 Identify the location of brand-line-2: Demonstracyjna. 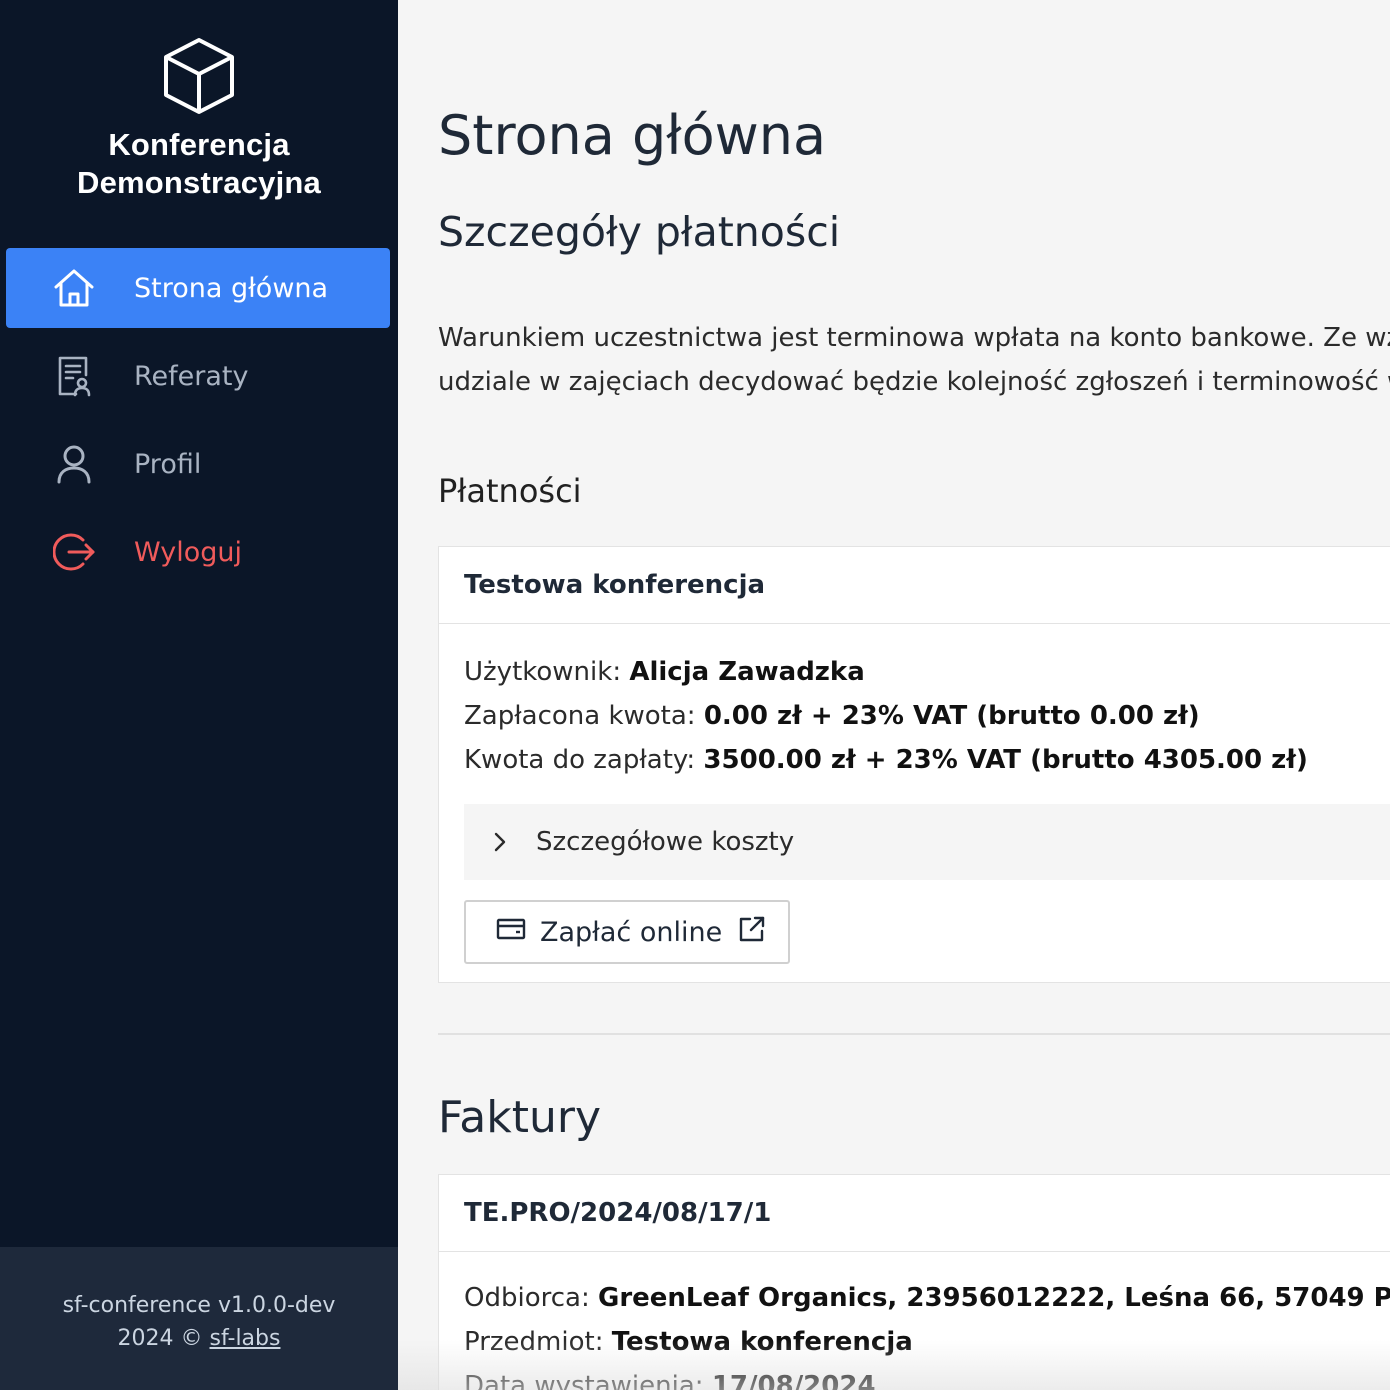
(198, 182).